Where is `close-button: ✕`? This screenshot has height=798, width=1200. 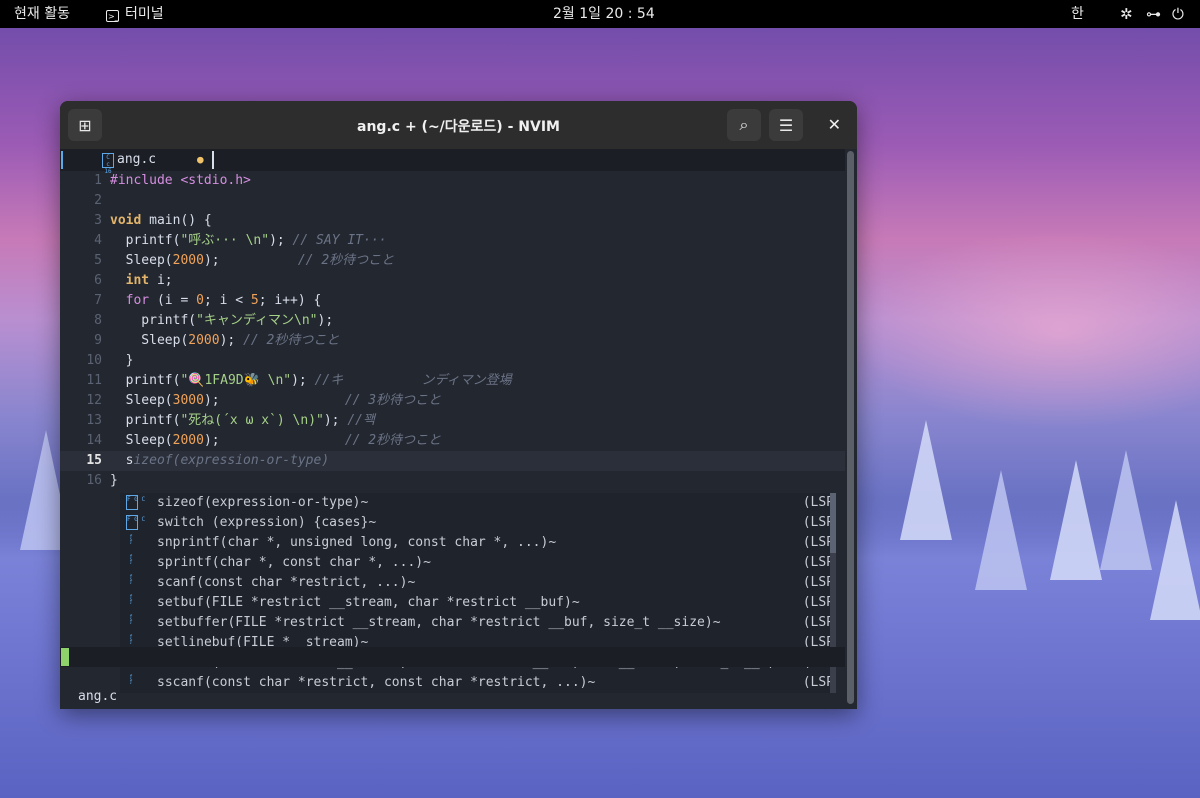
close-button: ✕ is located at coordinates (834, 124).